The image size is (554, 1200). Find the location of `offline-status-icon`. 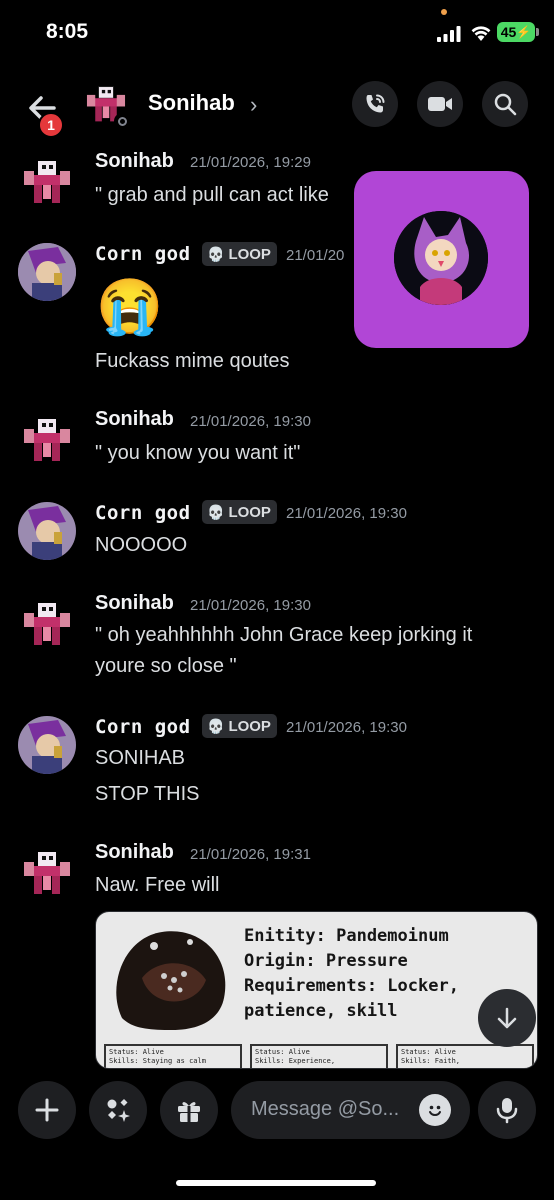

offline-status-icon is located at coordinates (122, 121).